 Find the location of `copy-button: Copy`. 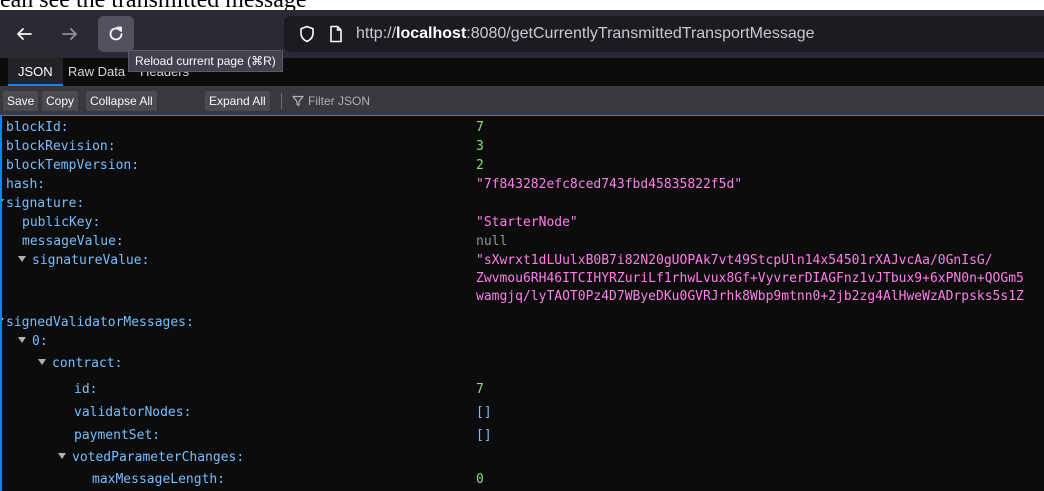

copy-button: Copy is located at coordinates (60, 101).